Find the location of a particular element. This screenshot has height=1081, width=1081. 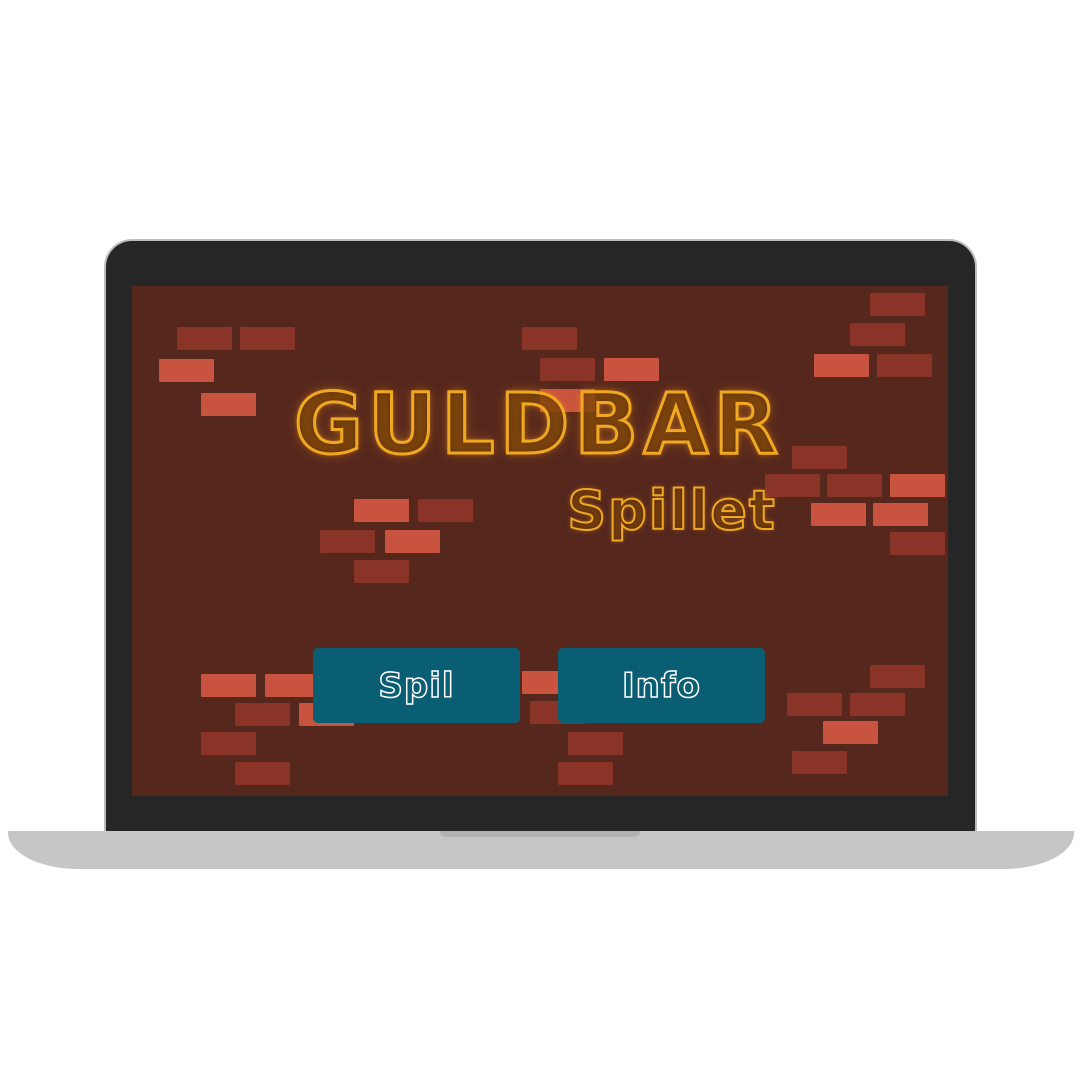

laptop-notch is located at coordinates (540, 834).